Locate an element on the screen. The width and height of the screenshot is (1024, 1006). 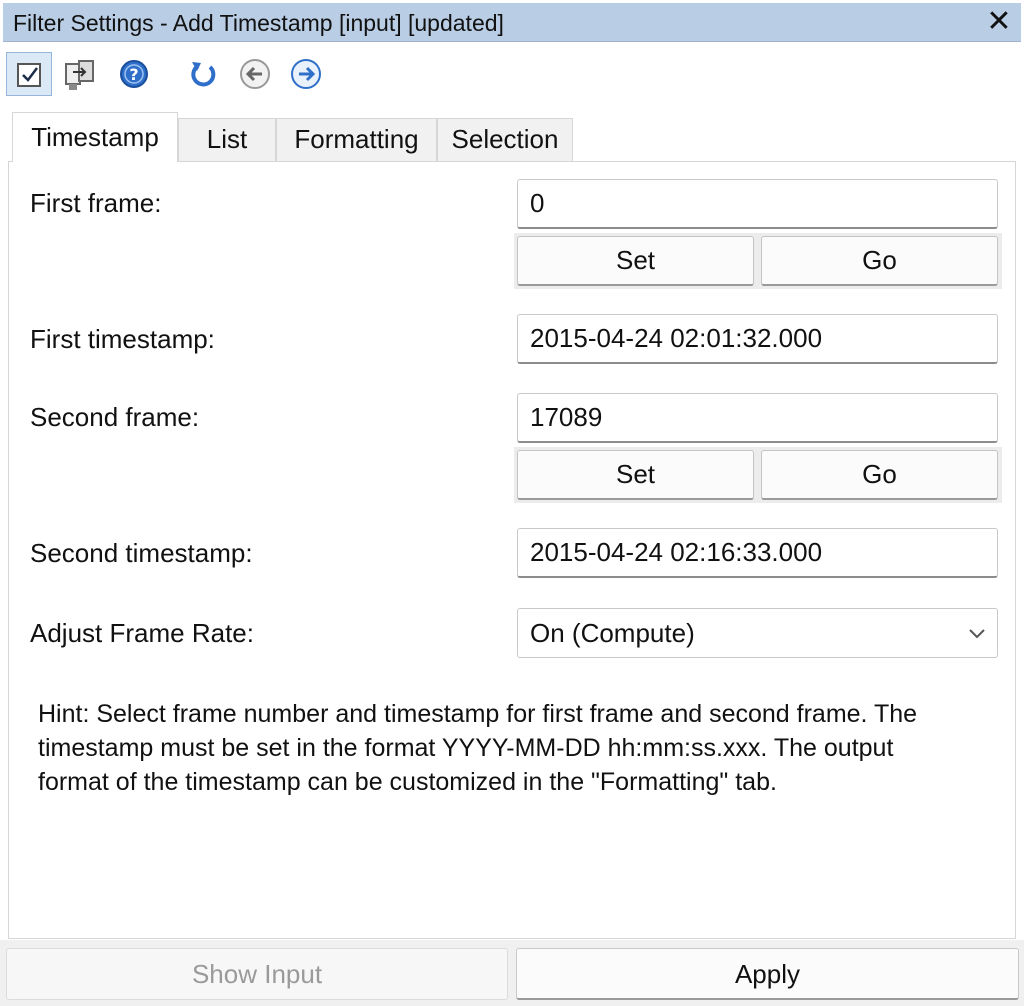
help-button: ? is located at coordinates (134, 74).